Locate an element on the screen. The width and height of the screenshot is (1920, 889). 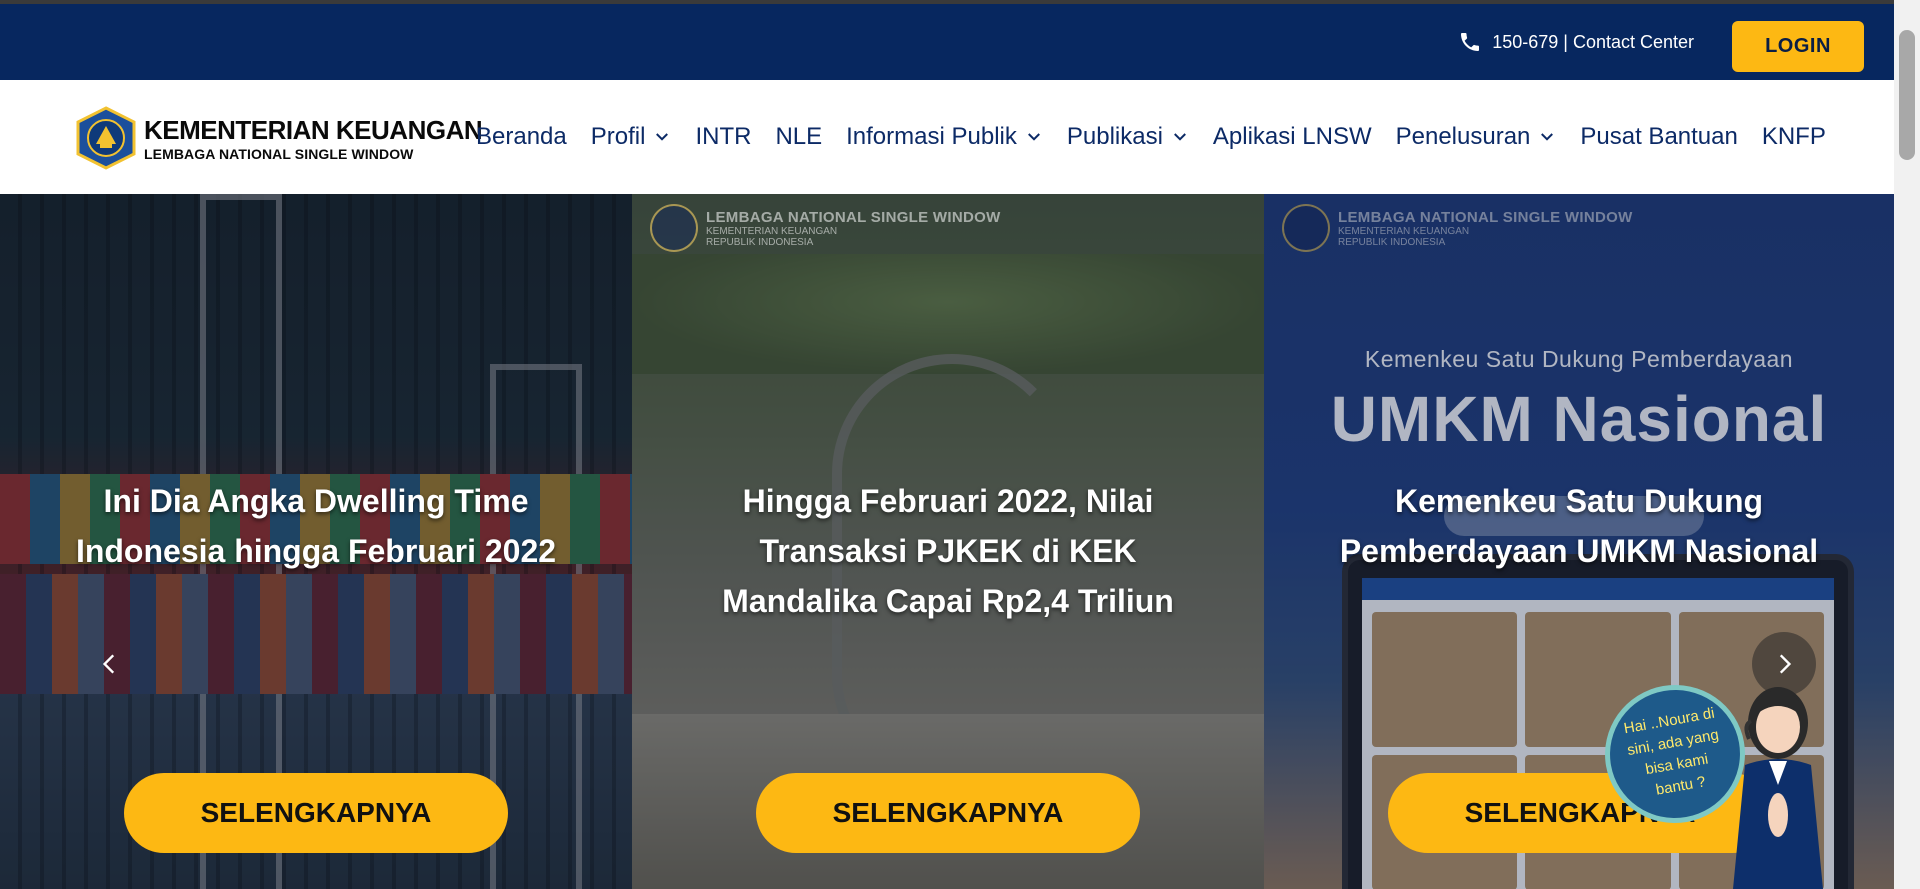
lnsw-seal-icon is located at coordinates (674, 228).